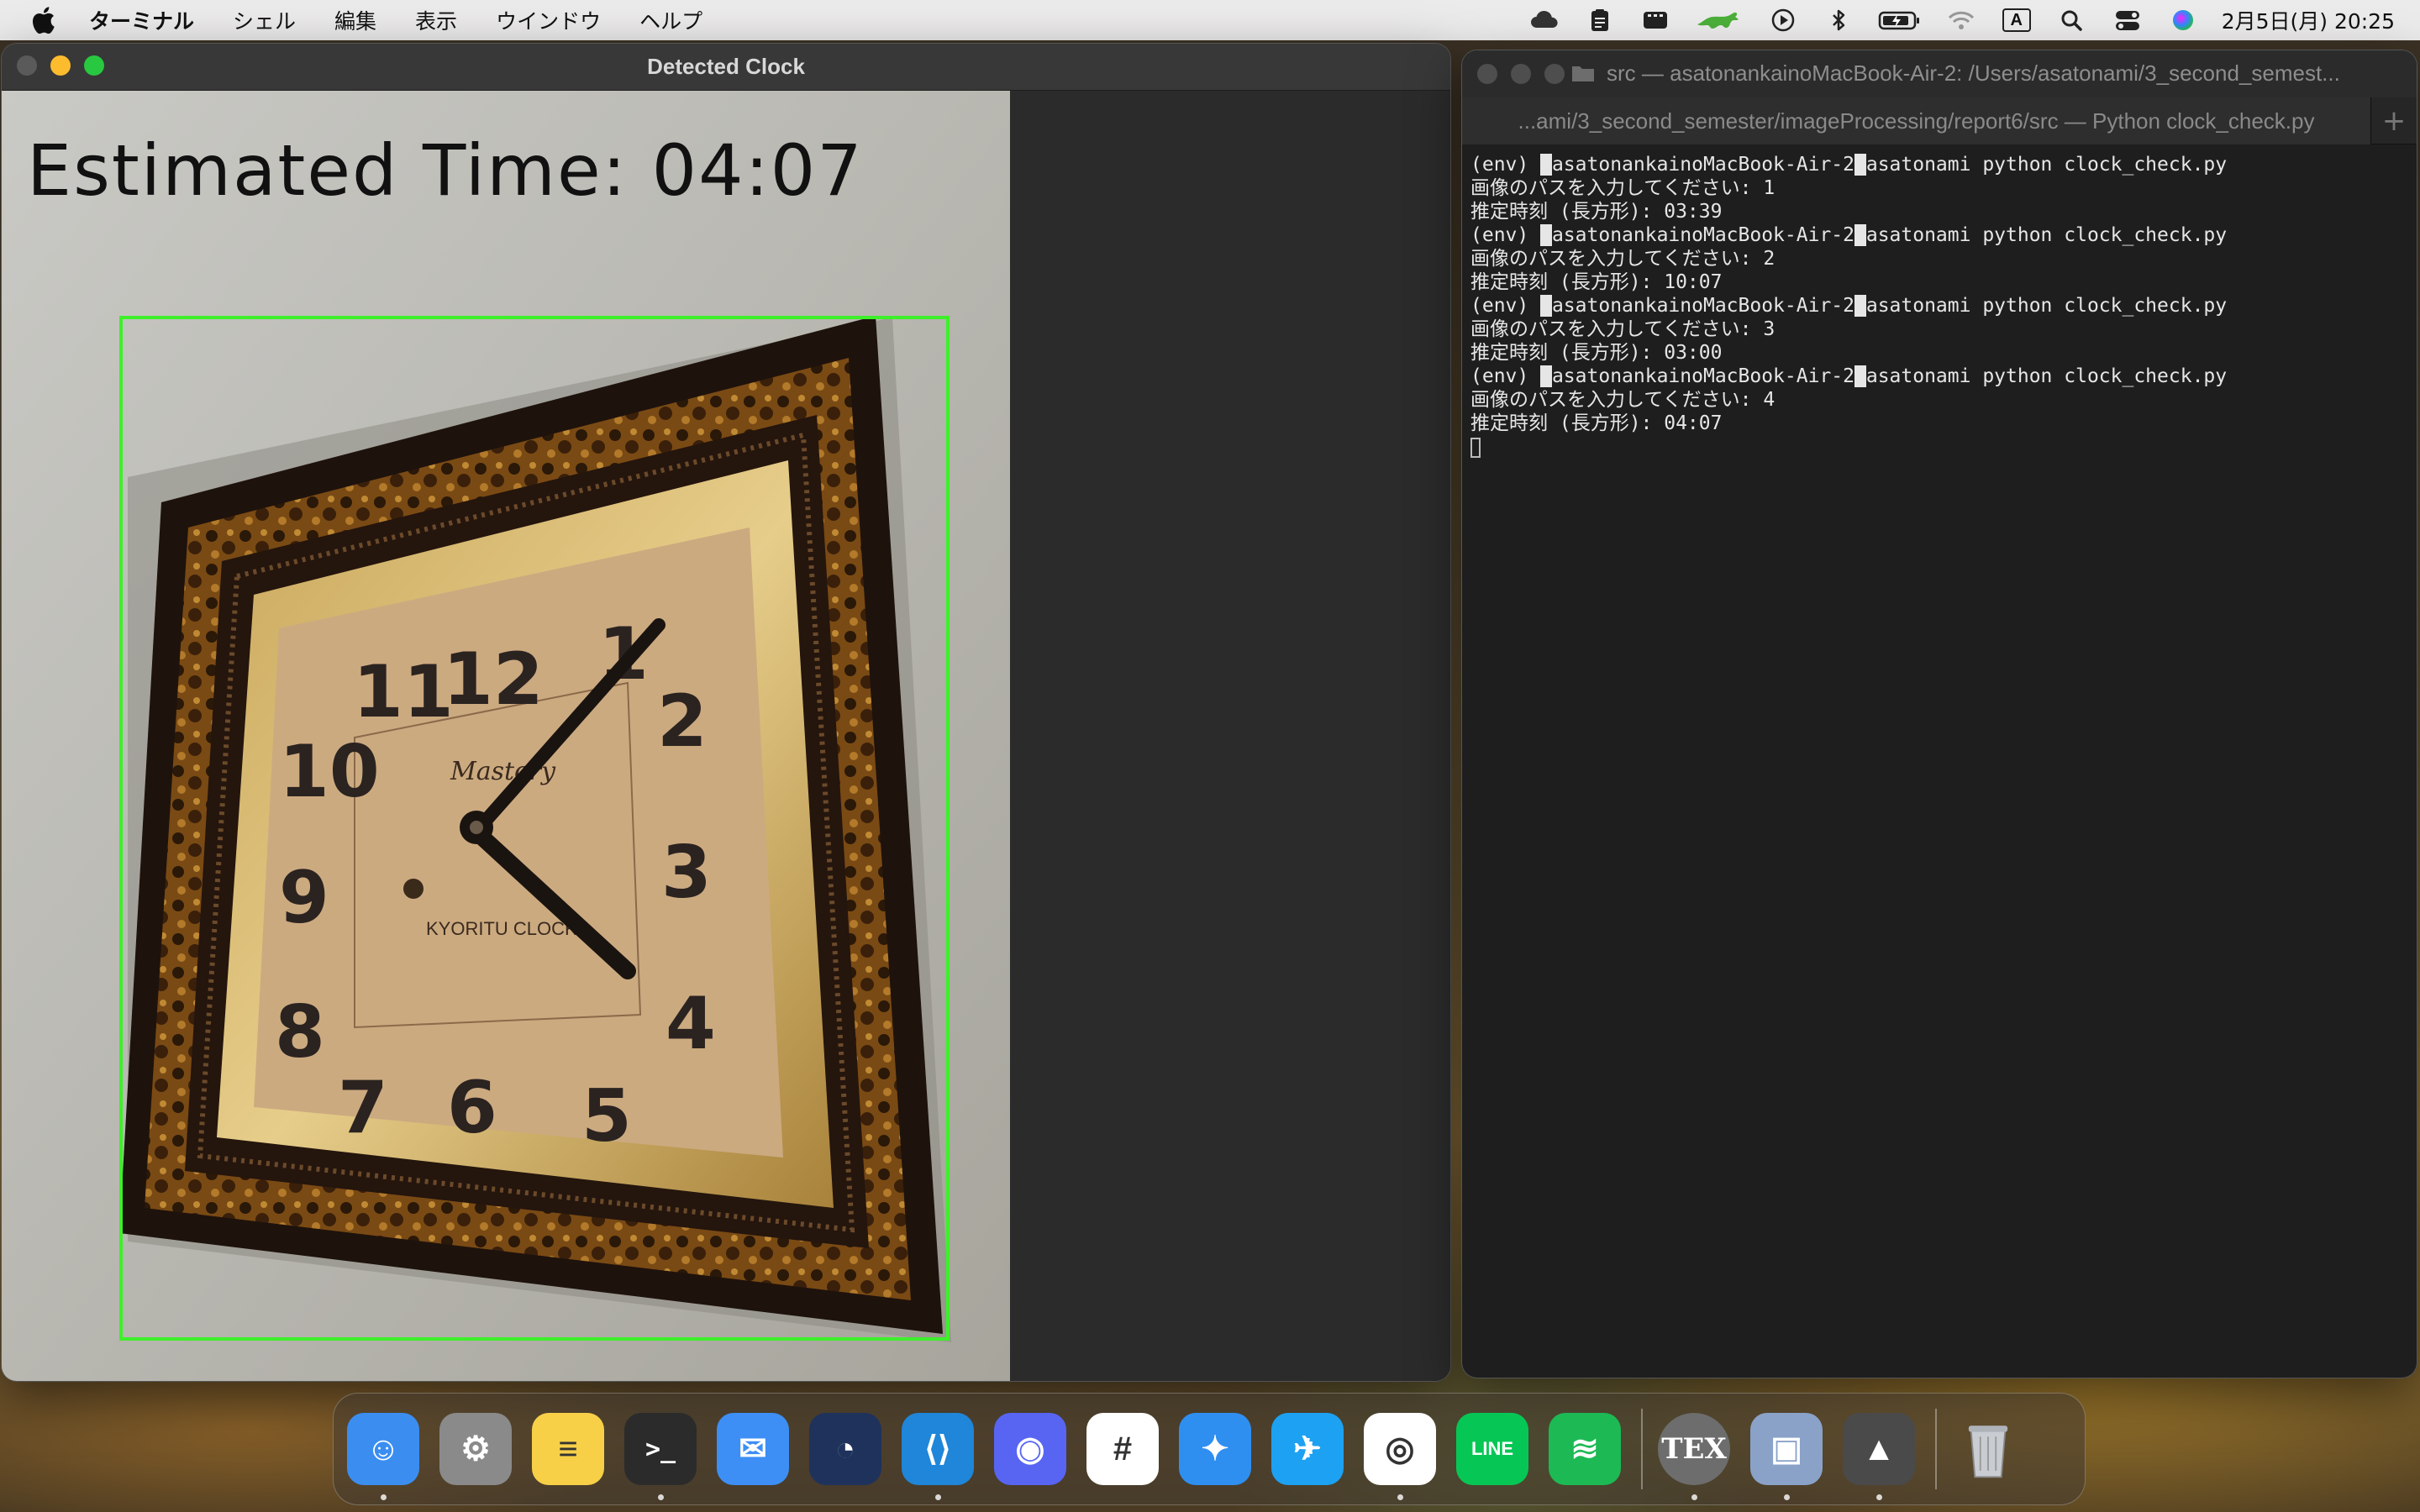  I want to click on terminal-output-line: 画像のパスを入力してください: 2, so click(1623, 259).